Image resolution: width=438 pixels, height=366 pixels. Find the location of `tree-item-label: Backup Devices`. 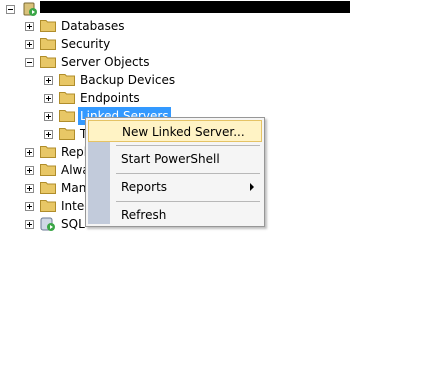

tree-item-label: Backup Devices is located at coordinates (128, 80).